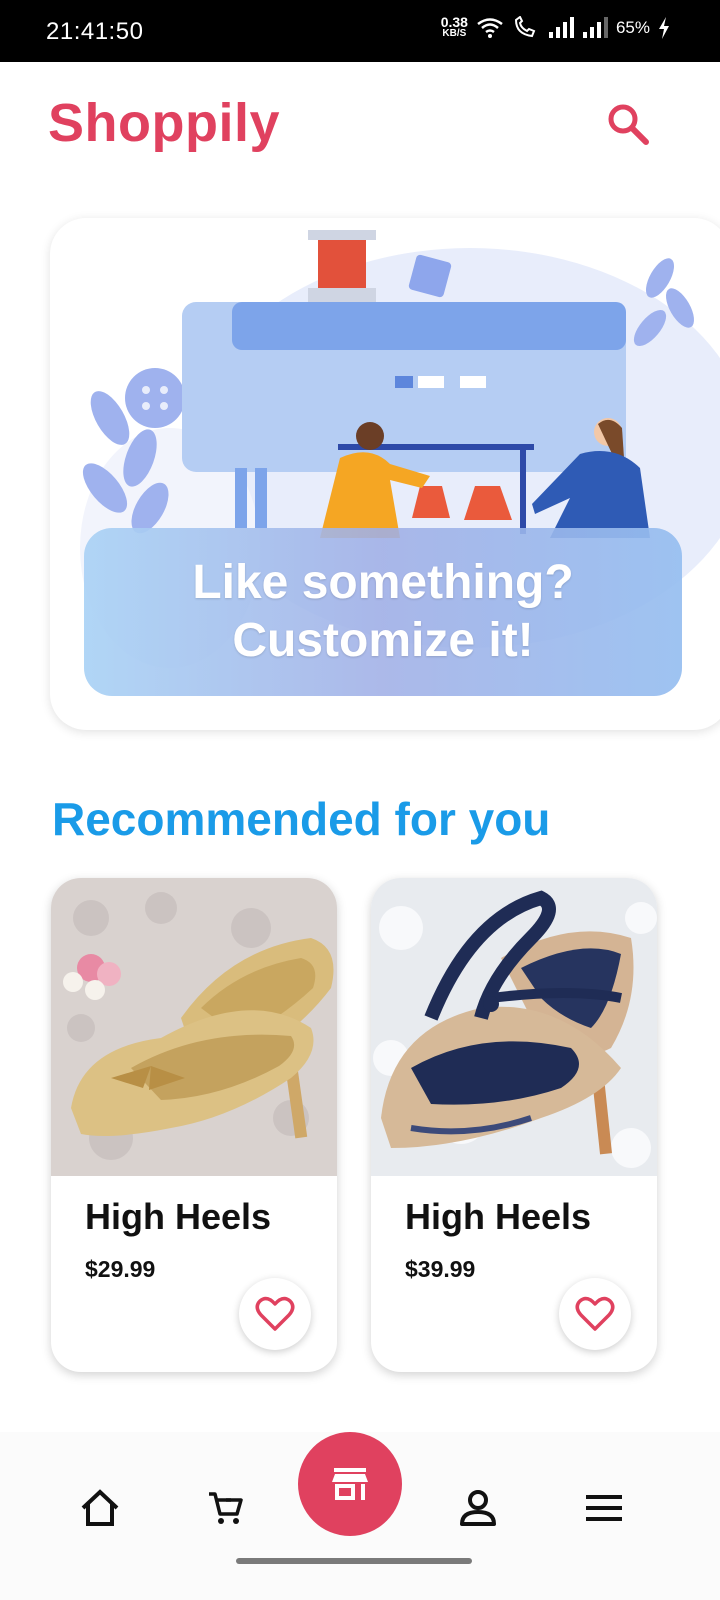  I want to click on app-title: Shoppily, so click(164, 123).